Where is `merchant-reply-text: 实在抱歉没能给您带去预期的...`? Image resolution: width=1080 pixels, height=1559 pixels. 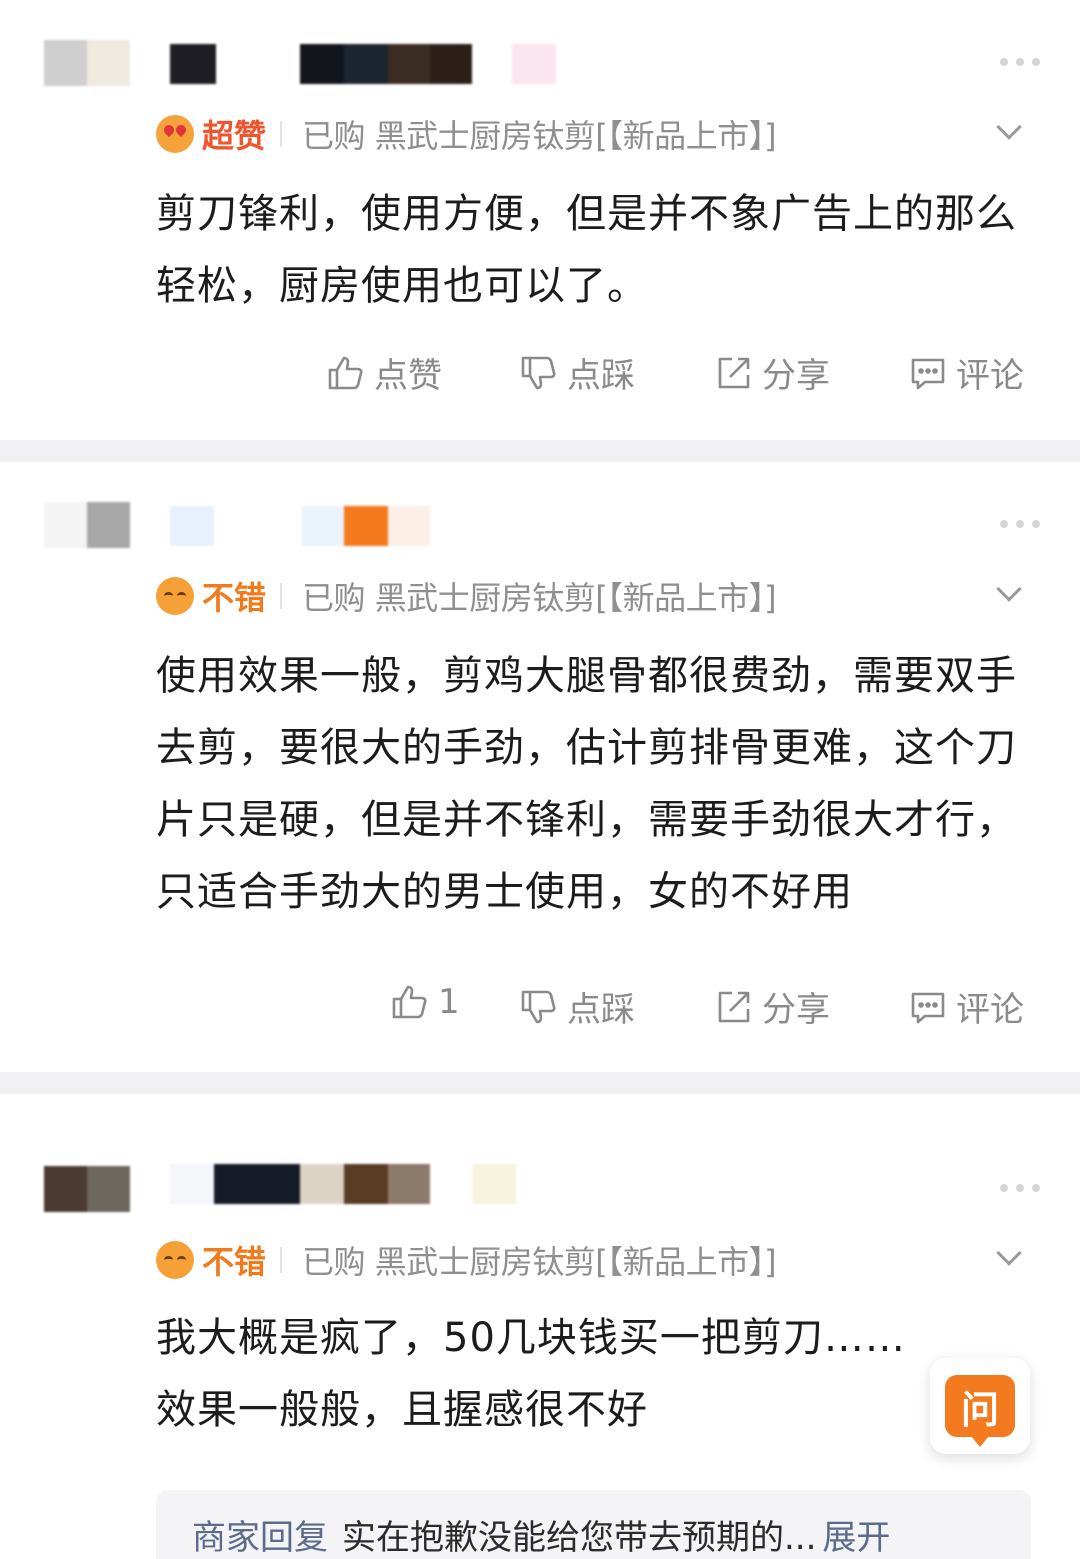 merchant-reply-text: 实在抱歉没能给您带去预期的... is located at coordinates (579, 1538).